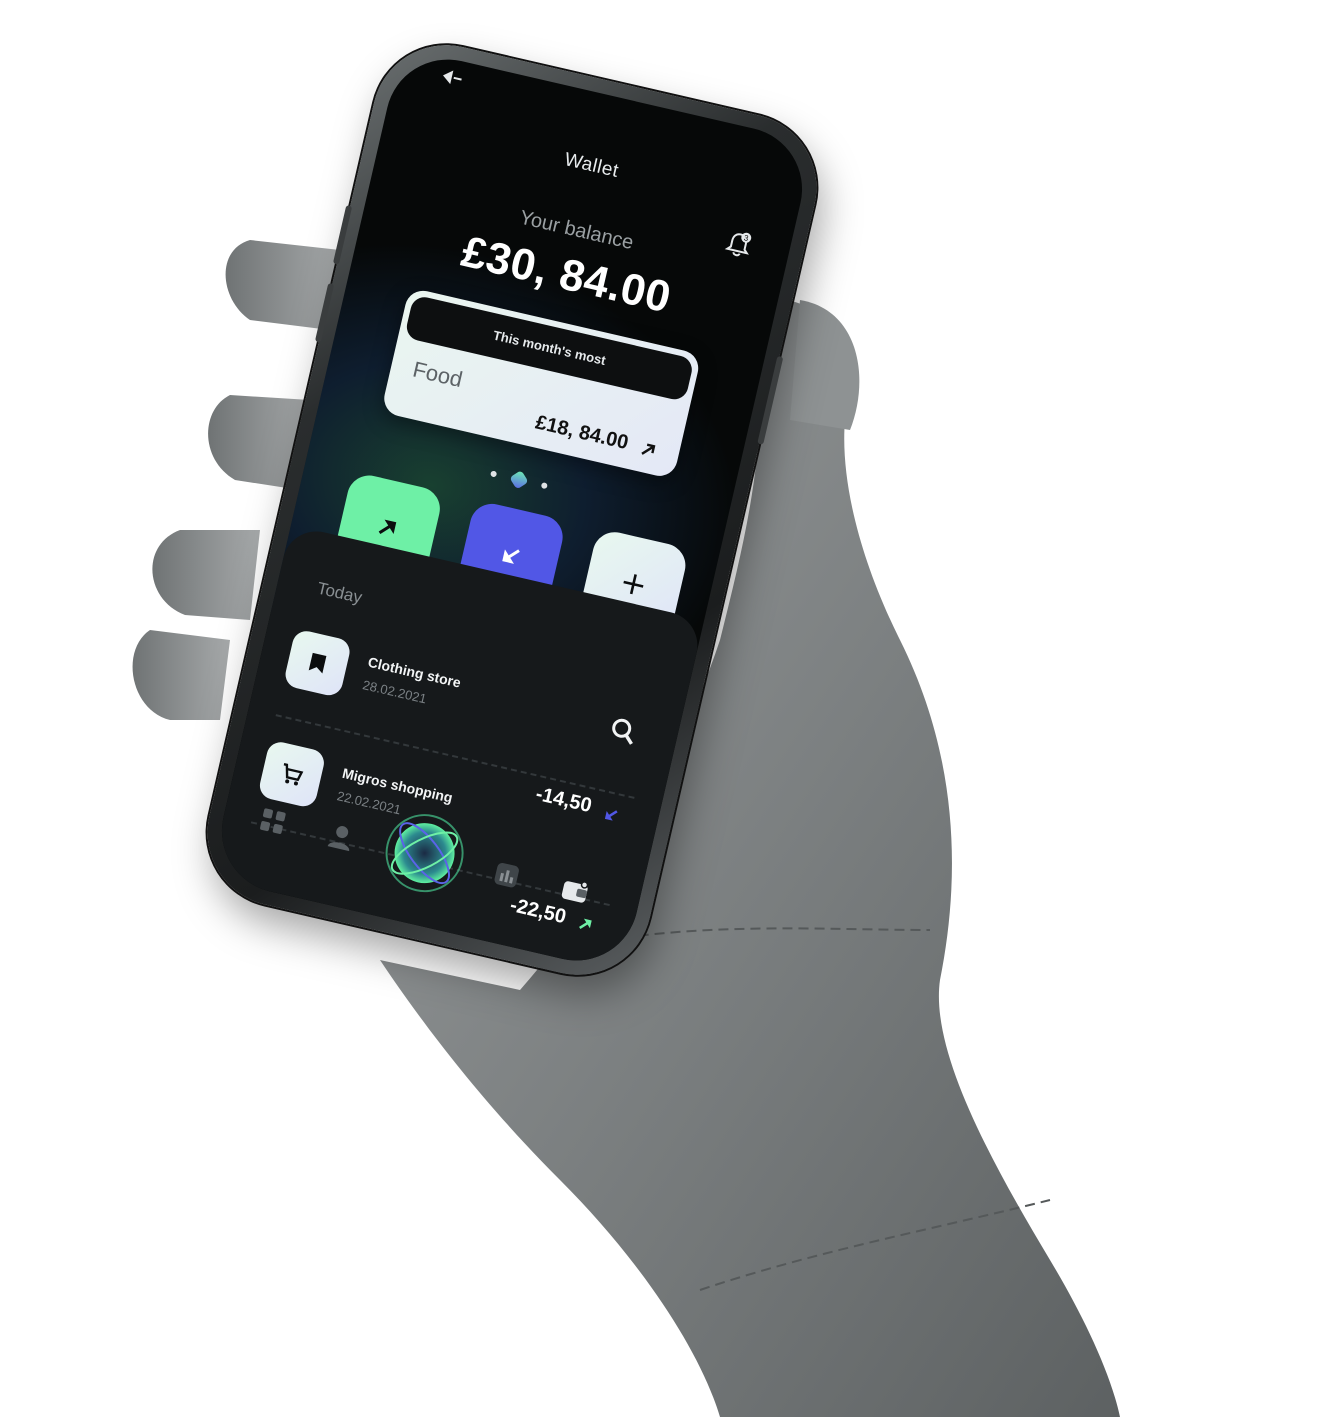 Image resolution: width=1338 pixels, height=1417 pixels. Describe the element at coordinates (511, 556) in the screenshot. I see `arrow-down-left-icon` at that location.